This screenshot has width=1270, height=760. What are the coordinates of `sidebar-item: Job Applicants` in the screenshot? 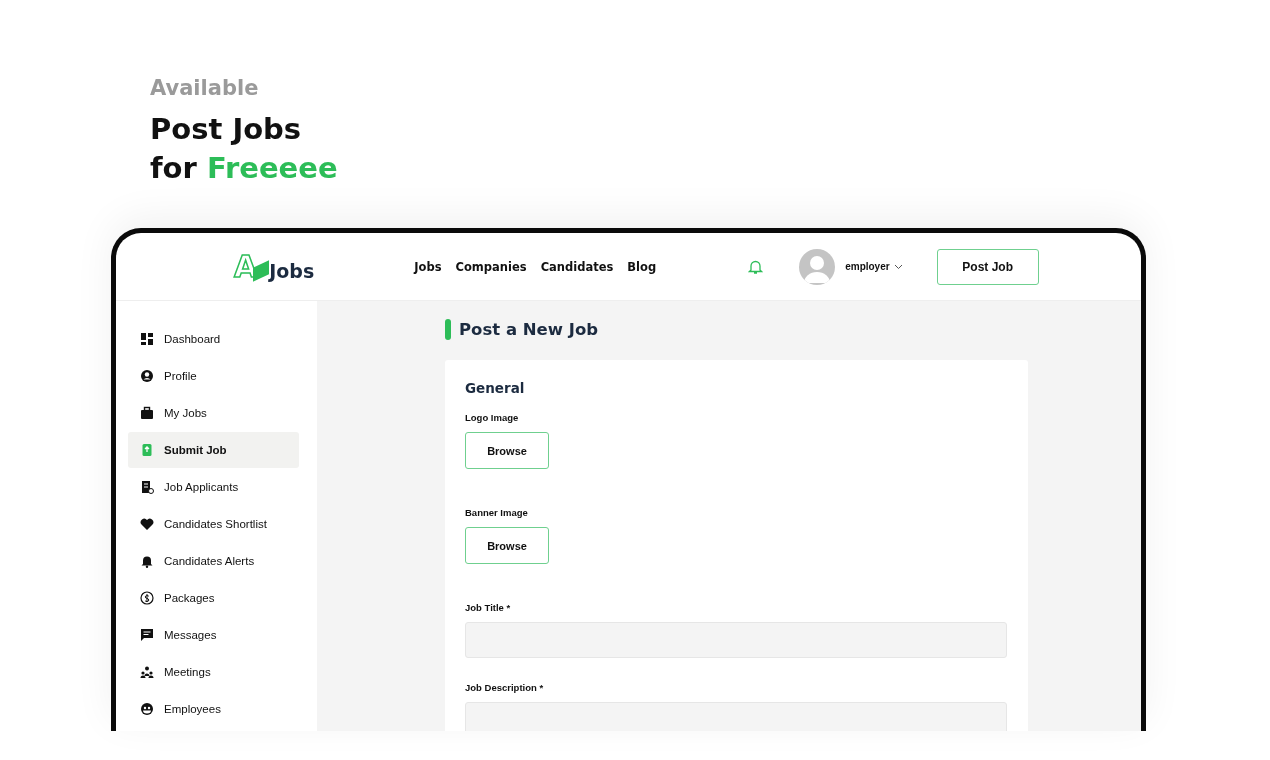 It's located at (213, 487).